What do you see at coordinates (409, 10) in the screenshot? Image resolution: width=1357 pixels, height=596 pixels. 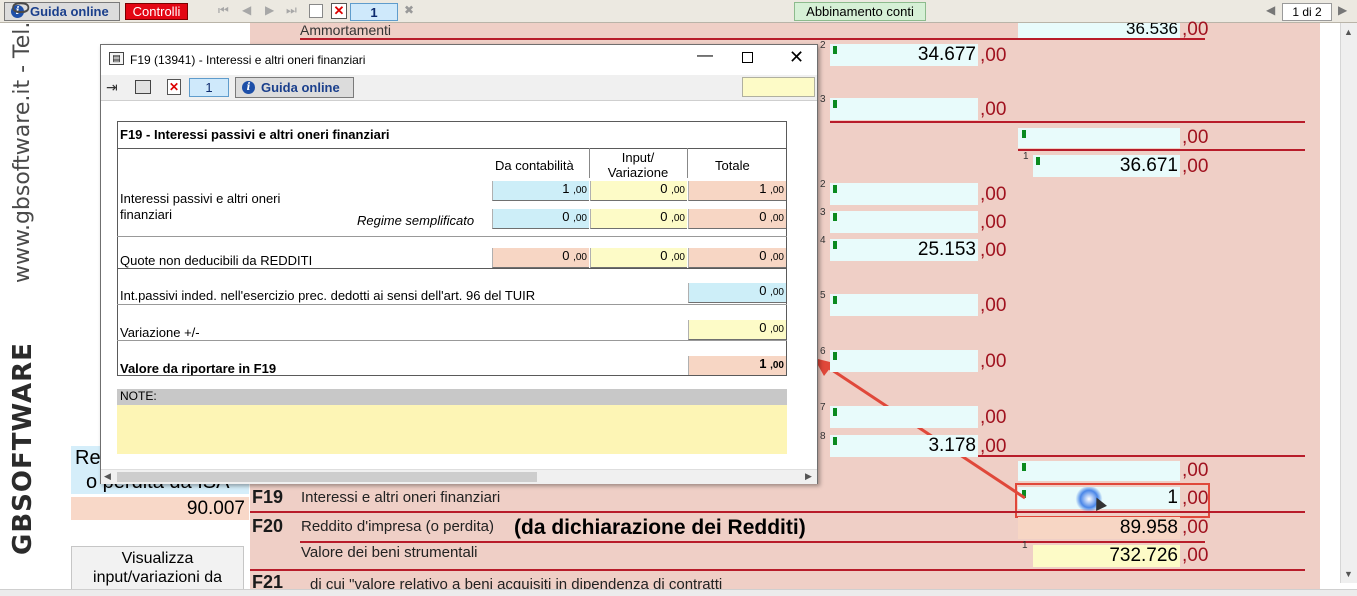 I see `clear-icon: ✖` at bounding box center [409, 10].